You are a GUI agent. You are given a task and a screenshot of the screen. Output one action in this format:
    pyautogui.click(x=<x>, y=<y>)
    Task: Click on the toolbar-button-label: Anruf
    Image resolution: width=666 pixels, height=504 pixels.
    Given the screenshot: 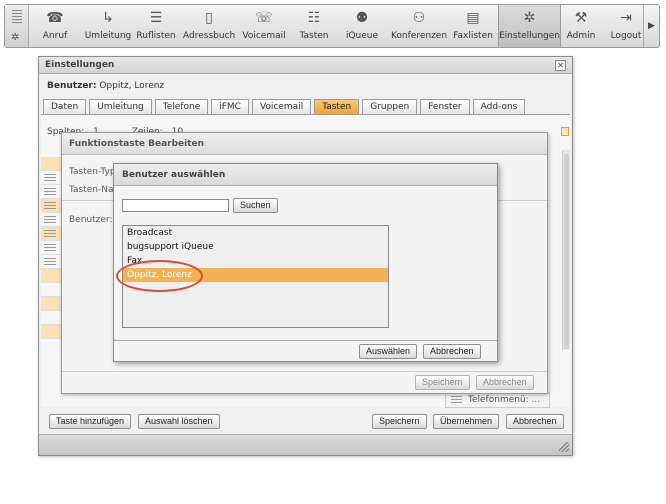 What is the action you would take?
    pyautogui.click(x=55, y=36)
    